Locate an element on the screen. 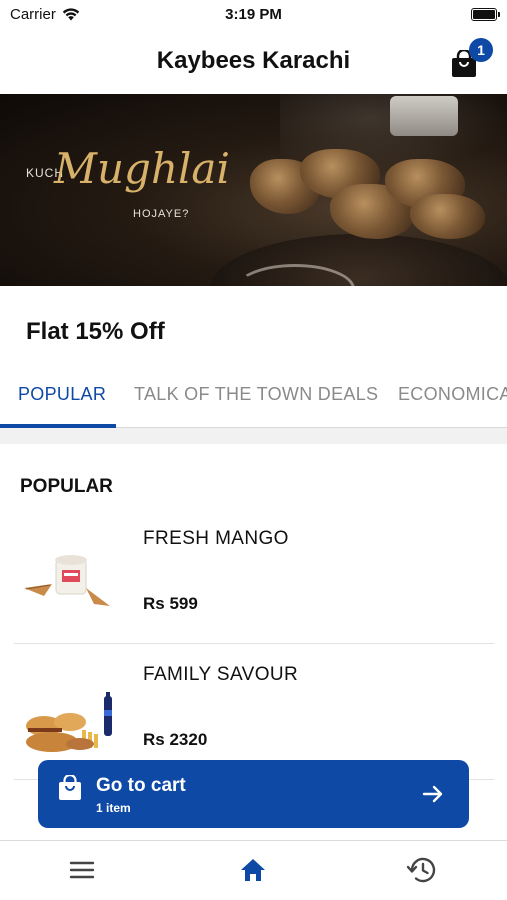 This screenshot has width=507, height=900. status-bar: Carrier 3:19 PM is located at coordinates (253, 15).